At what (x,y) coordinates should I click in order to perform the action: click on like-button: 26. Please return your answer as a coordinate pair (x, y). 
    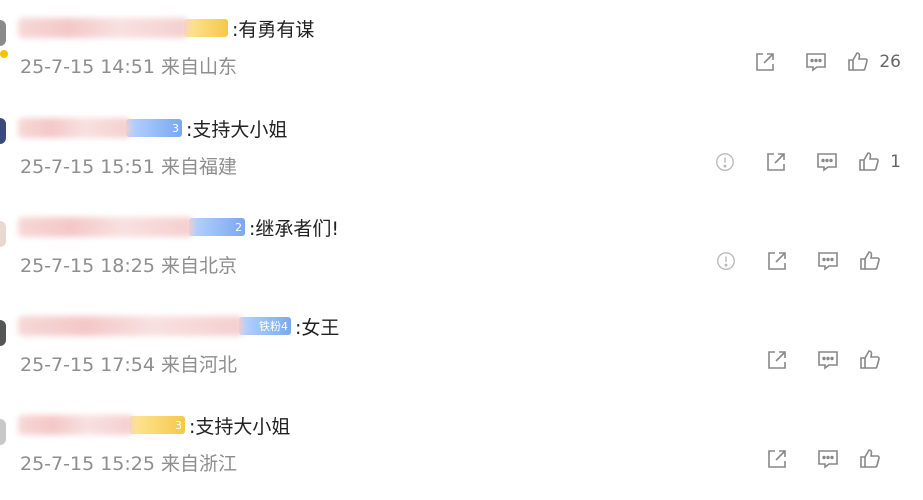
    Looking at the image, I should click on (882, 62).